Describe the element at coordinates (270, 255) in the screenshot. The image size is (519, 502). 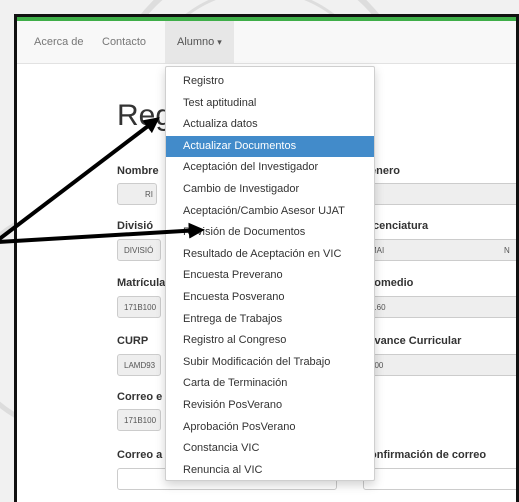
I see `menu-item-resultado-de-aceptacion-en-vic: Resultado de Aceptación en VIC` at that location.